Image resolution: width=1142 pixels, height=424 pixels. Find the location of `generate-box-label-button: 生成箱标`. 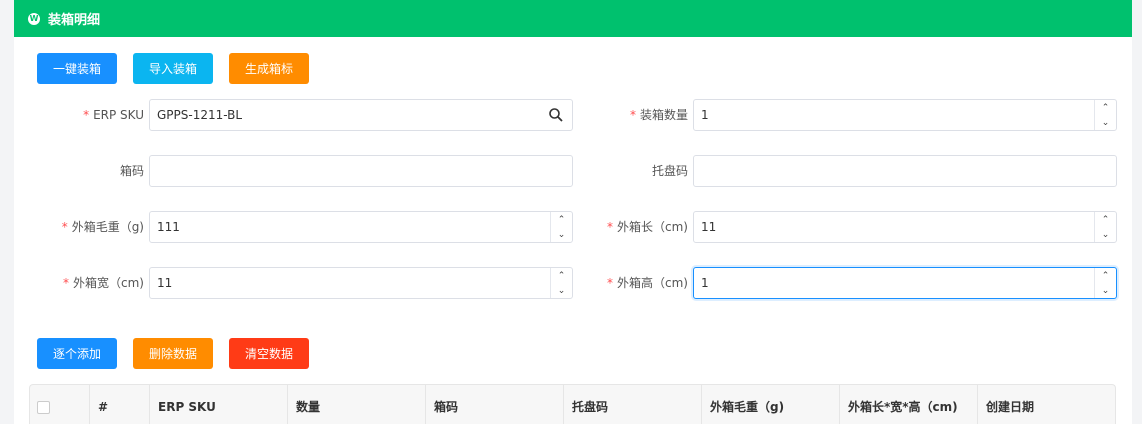

generate-box-label-button: 生成箱标 is located at coordinates (269, 68).